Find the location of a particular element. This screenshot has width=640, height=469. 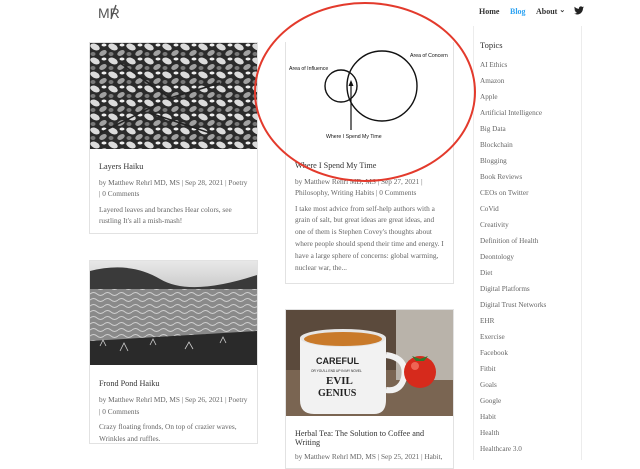

chevron-down-icon: ⌄ is located at coordinates (562, 10).